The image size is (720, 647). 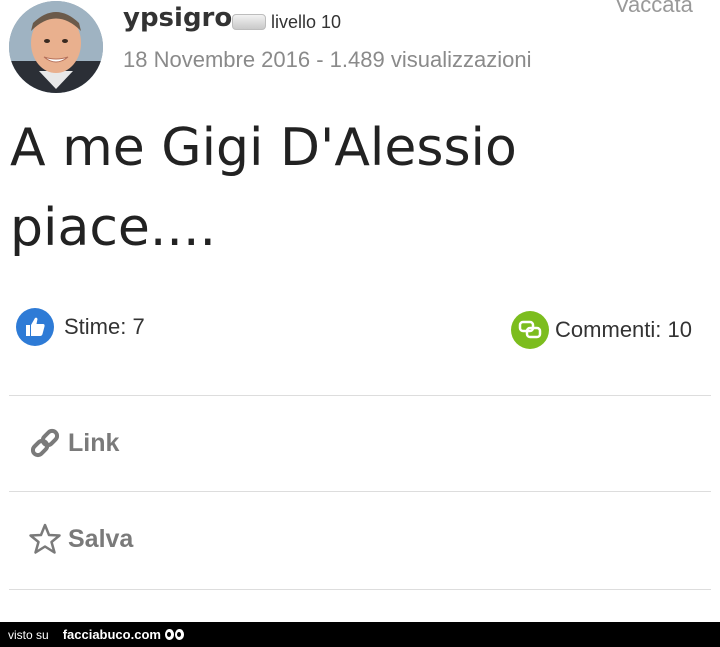 What do you see at coordinates (623, 329) in the screenshot?
I see `commenti-count: Commenti: 10` at bounding box center [623, 329].